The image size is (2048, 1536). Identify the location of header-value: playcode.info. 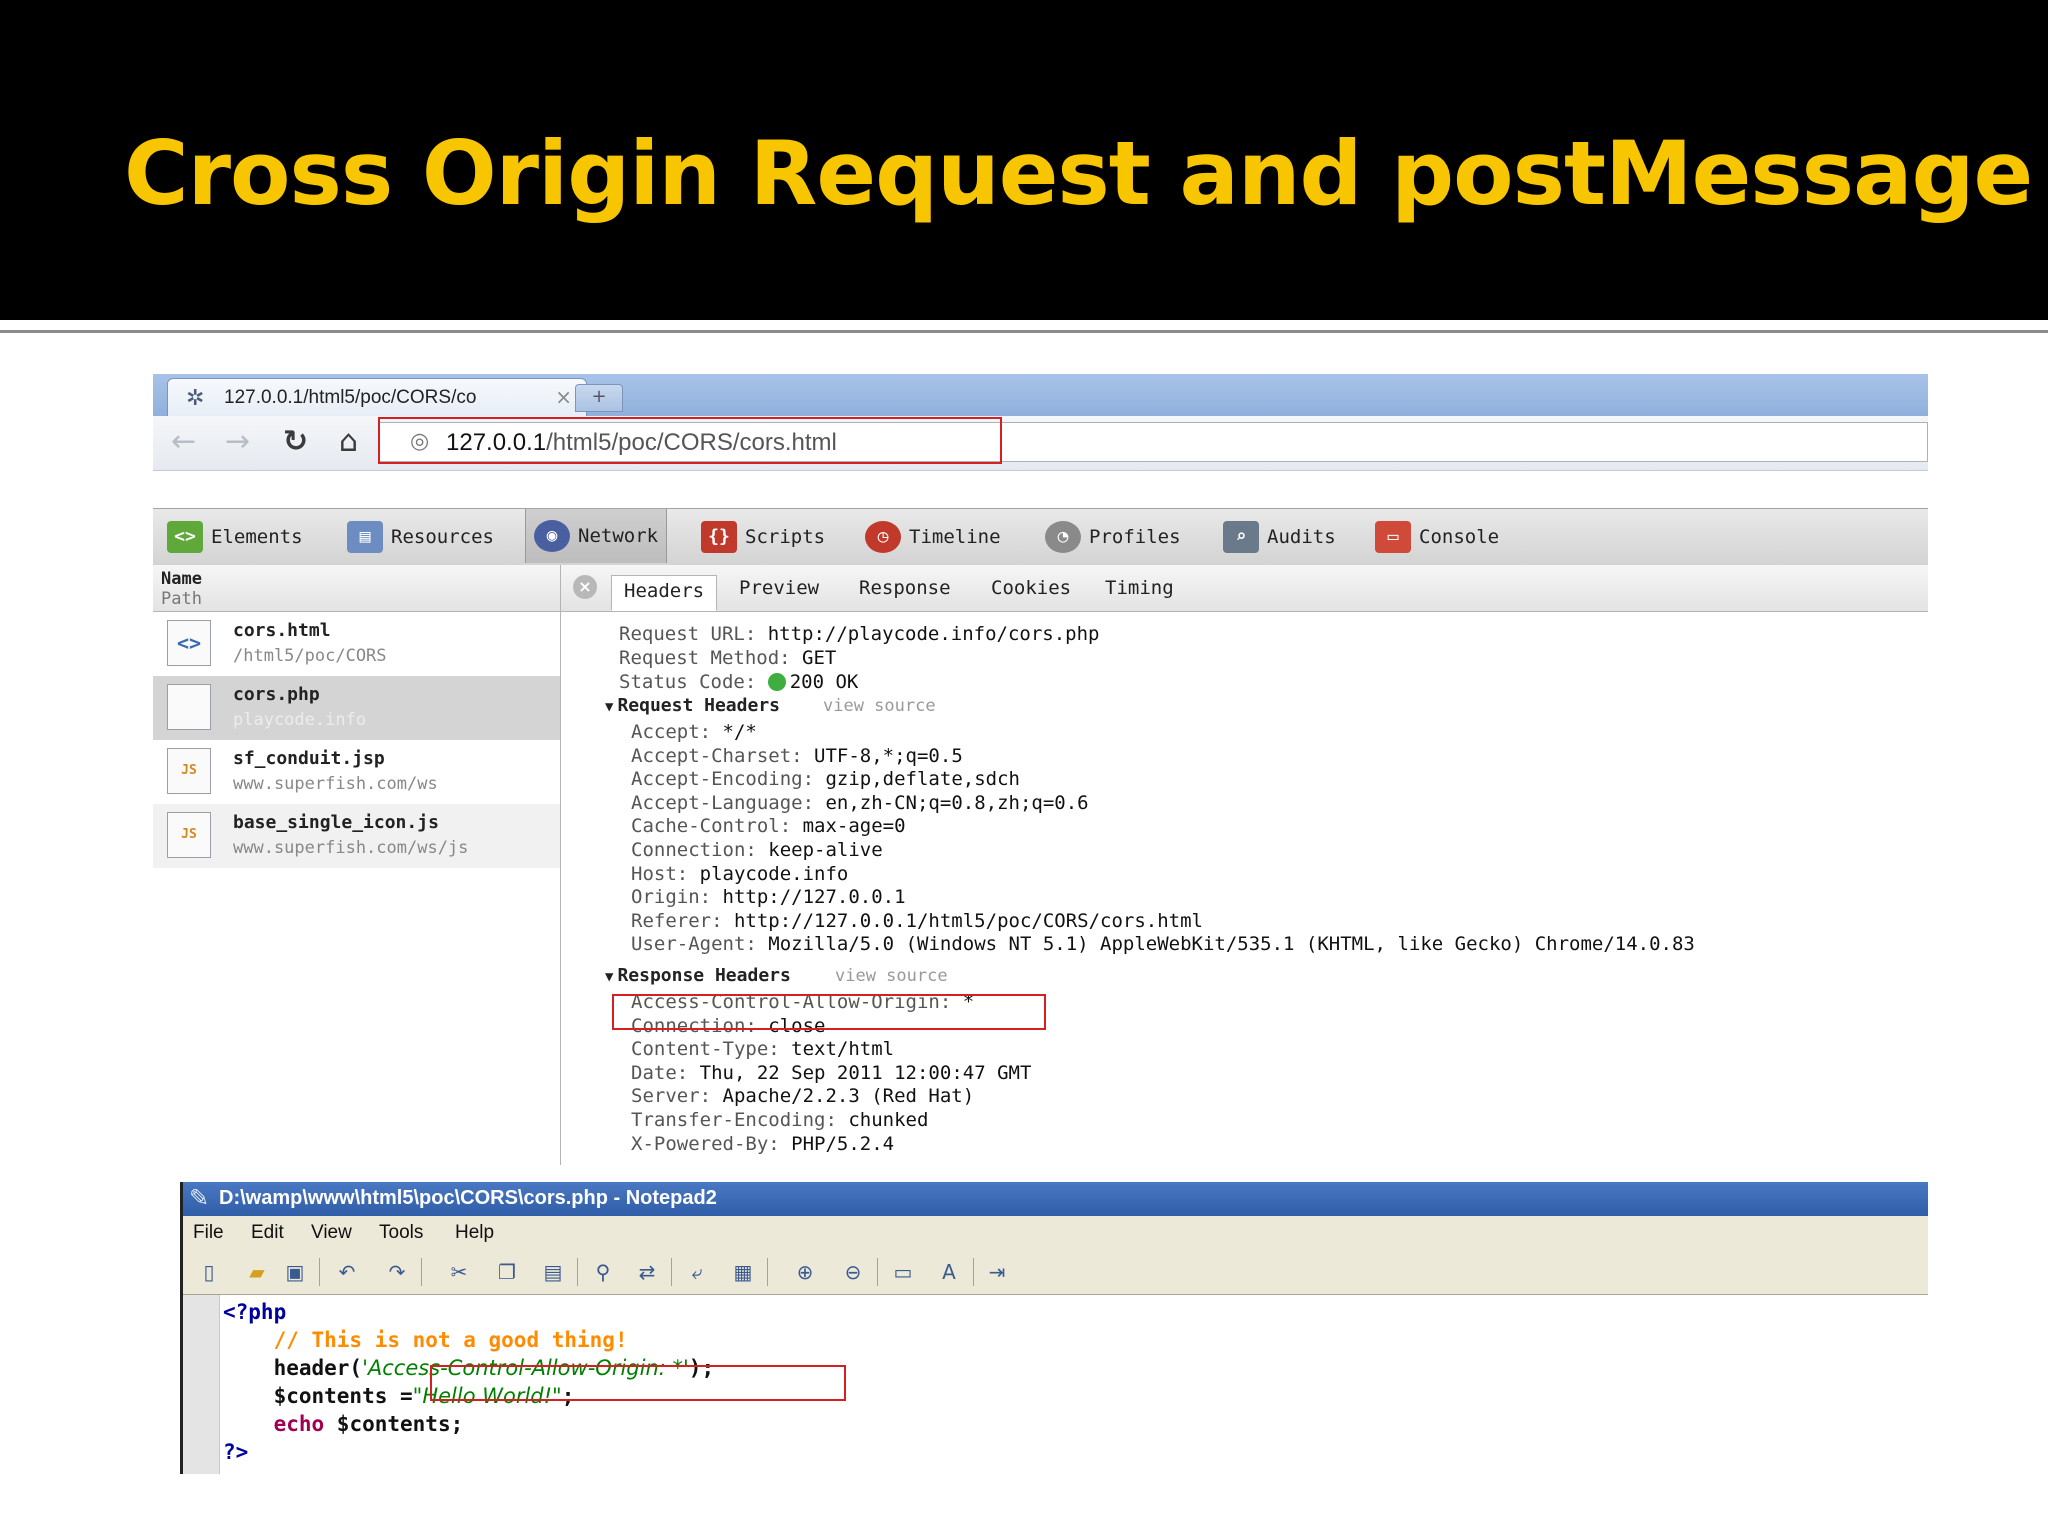
(774, 873).